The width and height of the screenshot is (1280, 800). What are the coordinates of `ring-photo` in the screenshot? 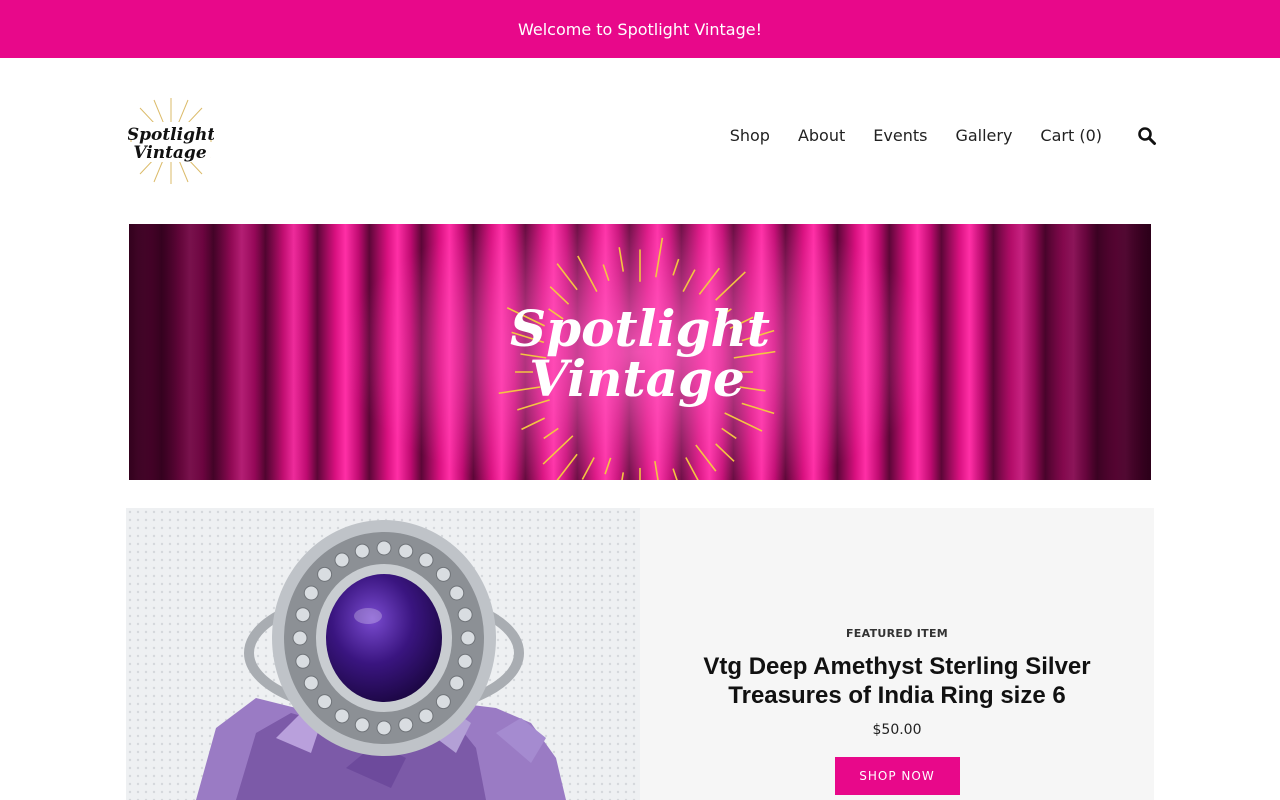 It's located at (383, 654).